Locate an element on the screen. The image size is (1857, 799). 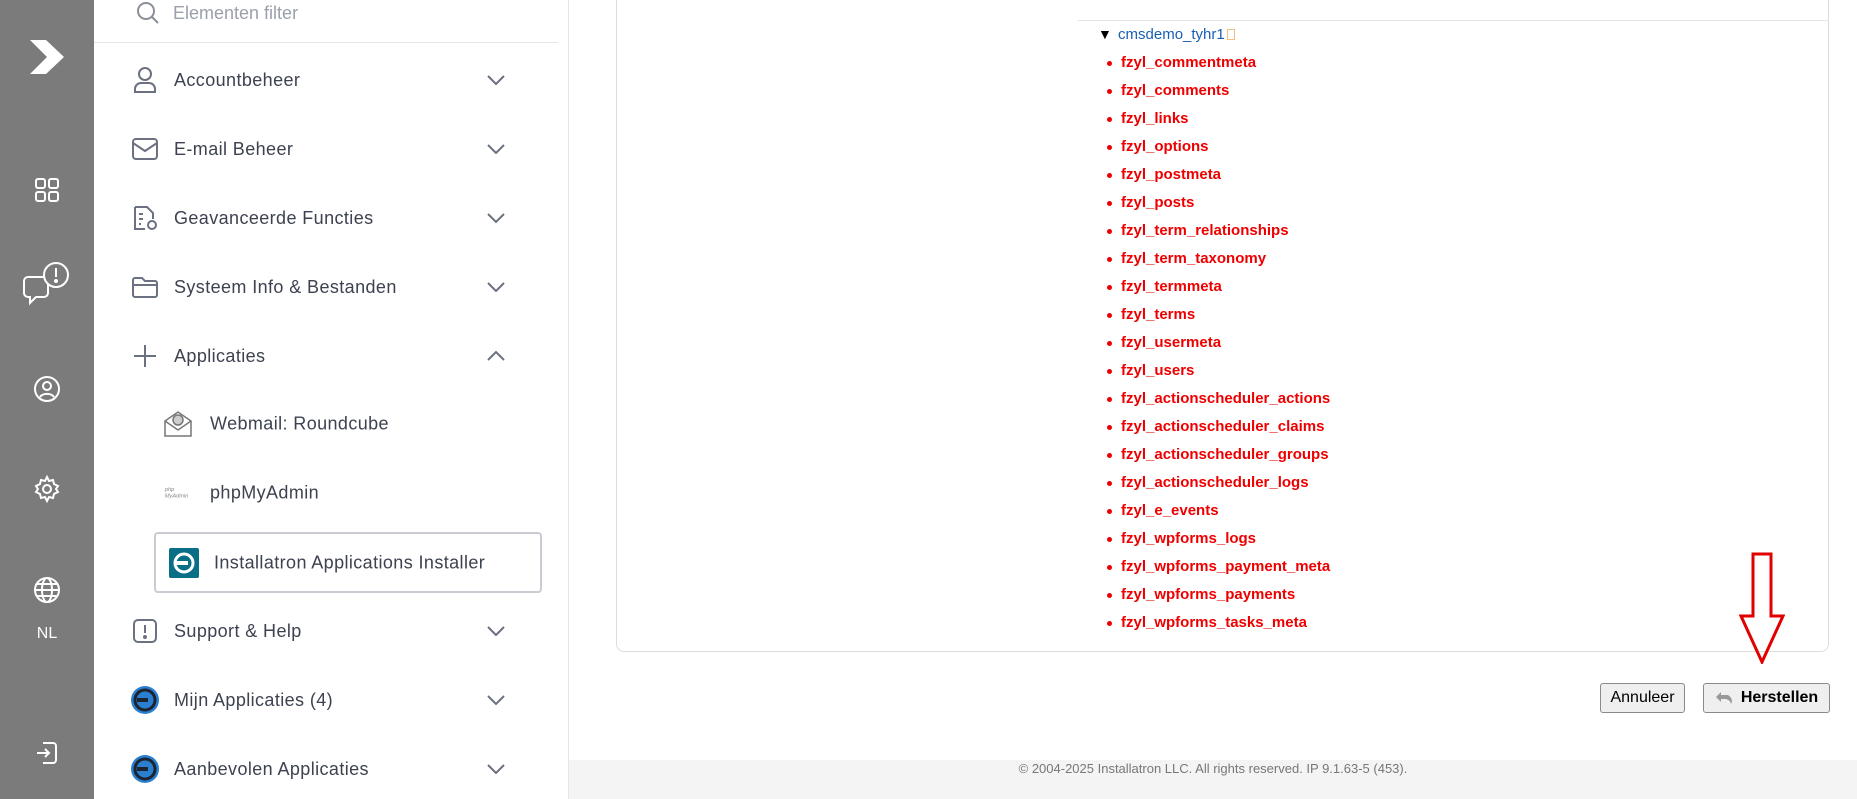
table-list-item: fzyl_wpforms_payments is located at coordinates (1218, 599).